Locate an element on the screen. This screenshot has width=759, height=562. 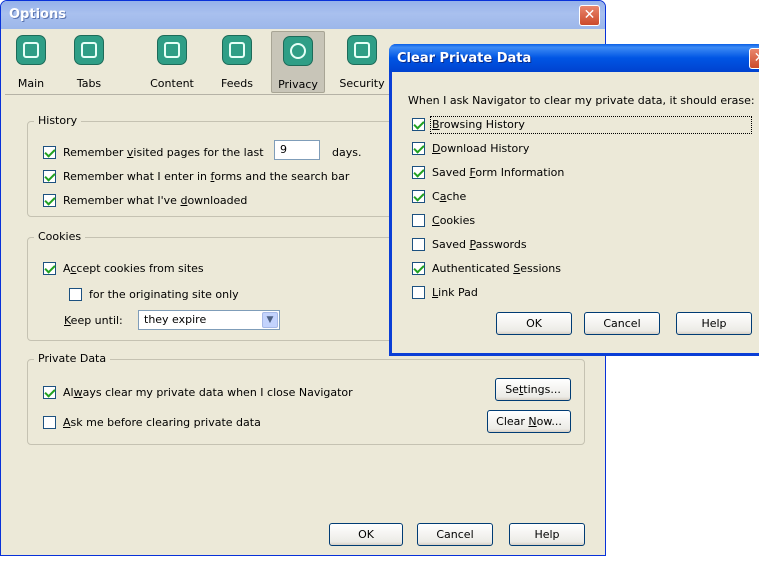
cookies-legend: Cookies is located at coordinates (60, 236).